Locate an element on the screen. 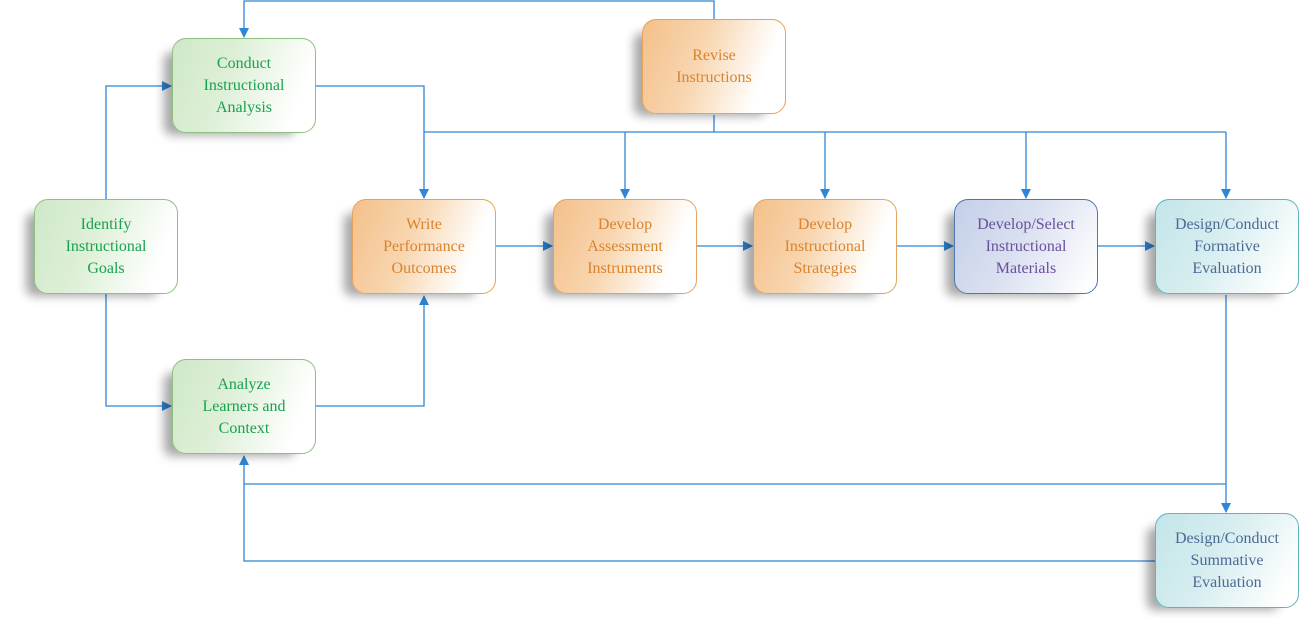  node-label-line: Learners and is located at coordinates (244, 406).